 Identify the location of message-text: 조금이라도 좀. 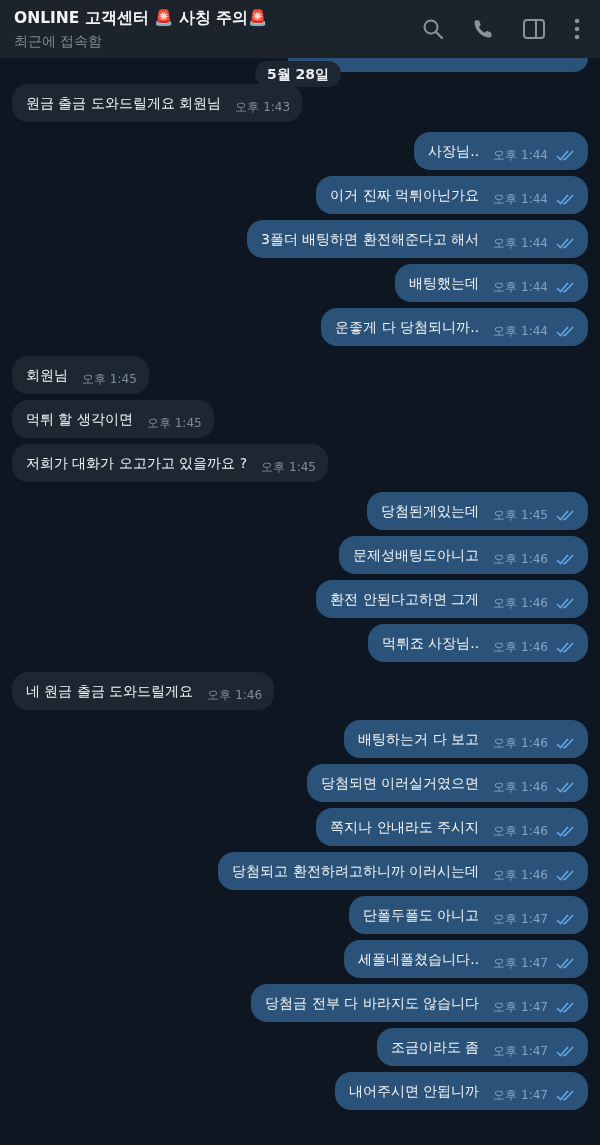
(435, 1047).